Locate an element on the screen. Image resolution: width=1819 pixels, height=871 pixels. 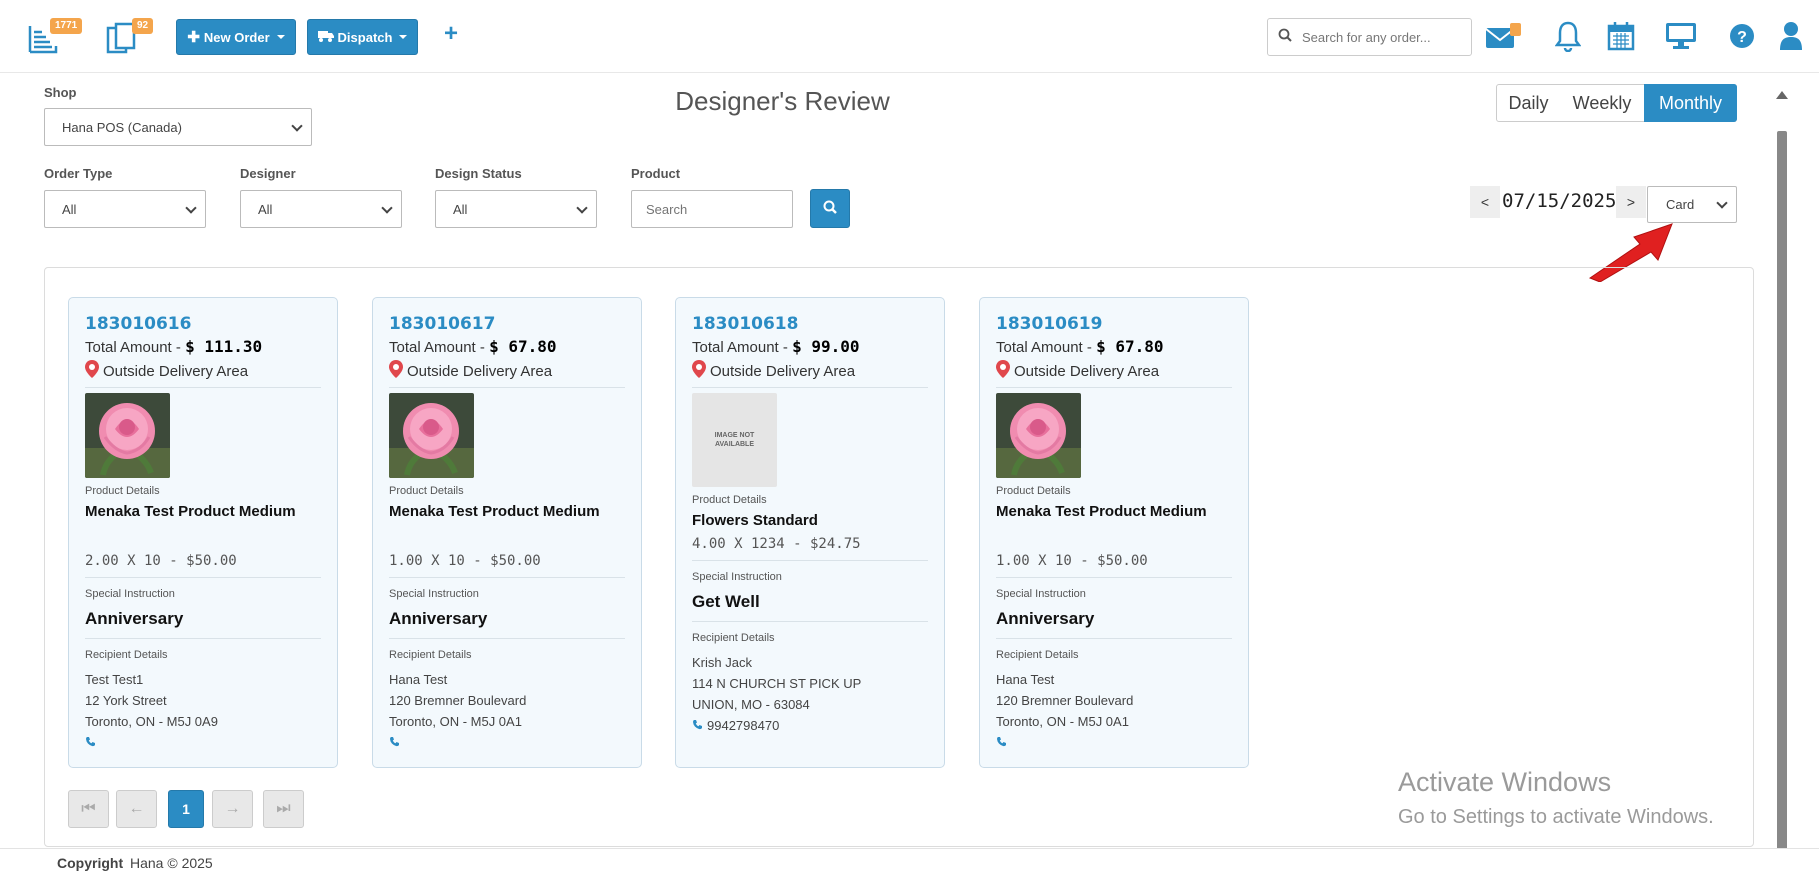
vertical-scrollbar is located at coordinates (1782, 467).